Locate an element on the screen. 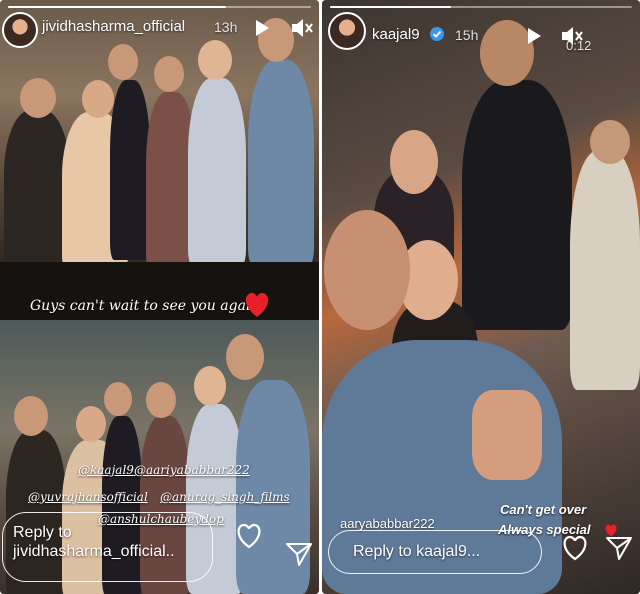 This screenshot has width=640, height=594. verified-badge-icon is located at coordinates (437, 34).